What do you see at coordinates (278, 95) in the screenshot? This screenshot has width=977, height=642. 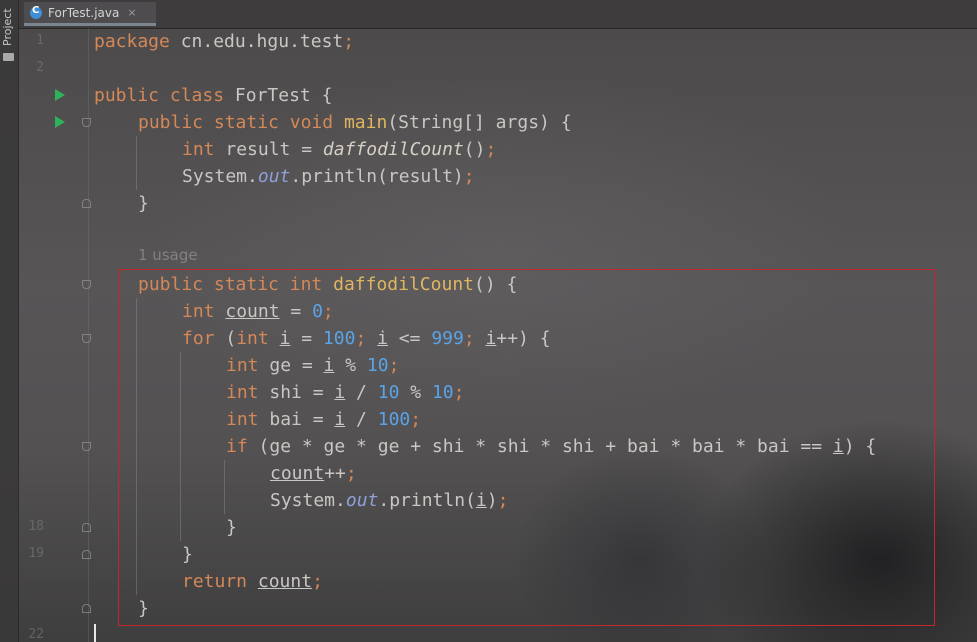 I see `class-declaration: ForTest {` at bounding box center [278, 95].